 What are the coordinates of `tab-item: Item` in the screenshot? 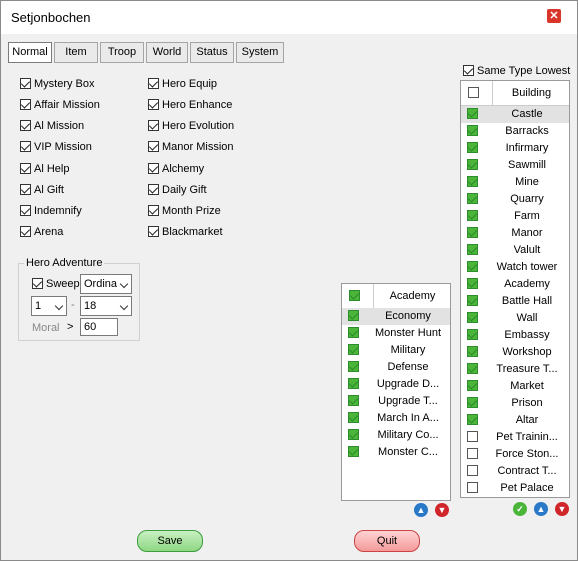 It's located at (76, 52).